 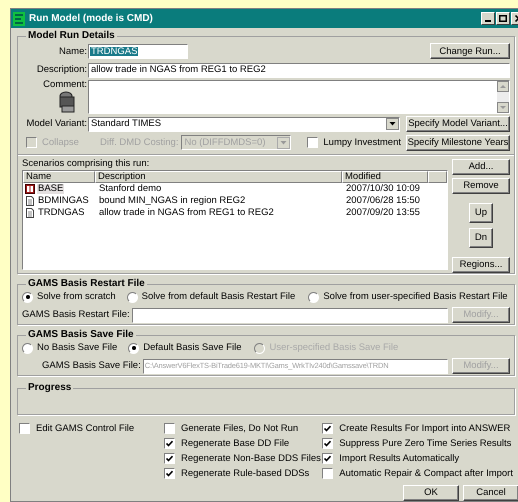 What do you see at coordinates (85, 429) in the screenshot?
I see `checkbox-label: Edit GAMS Control File` at bounding box center [85, 429].